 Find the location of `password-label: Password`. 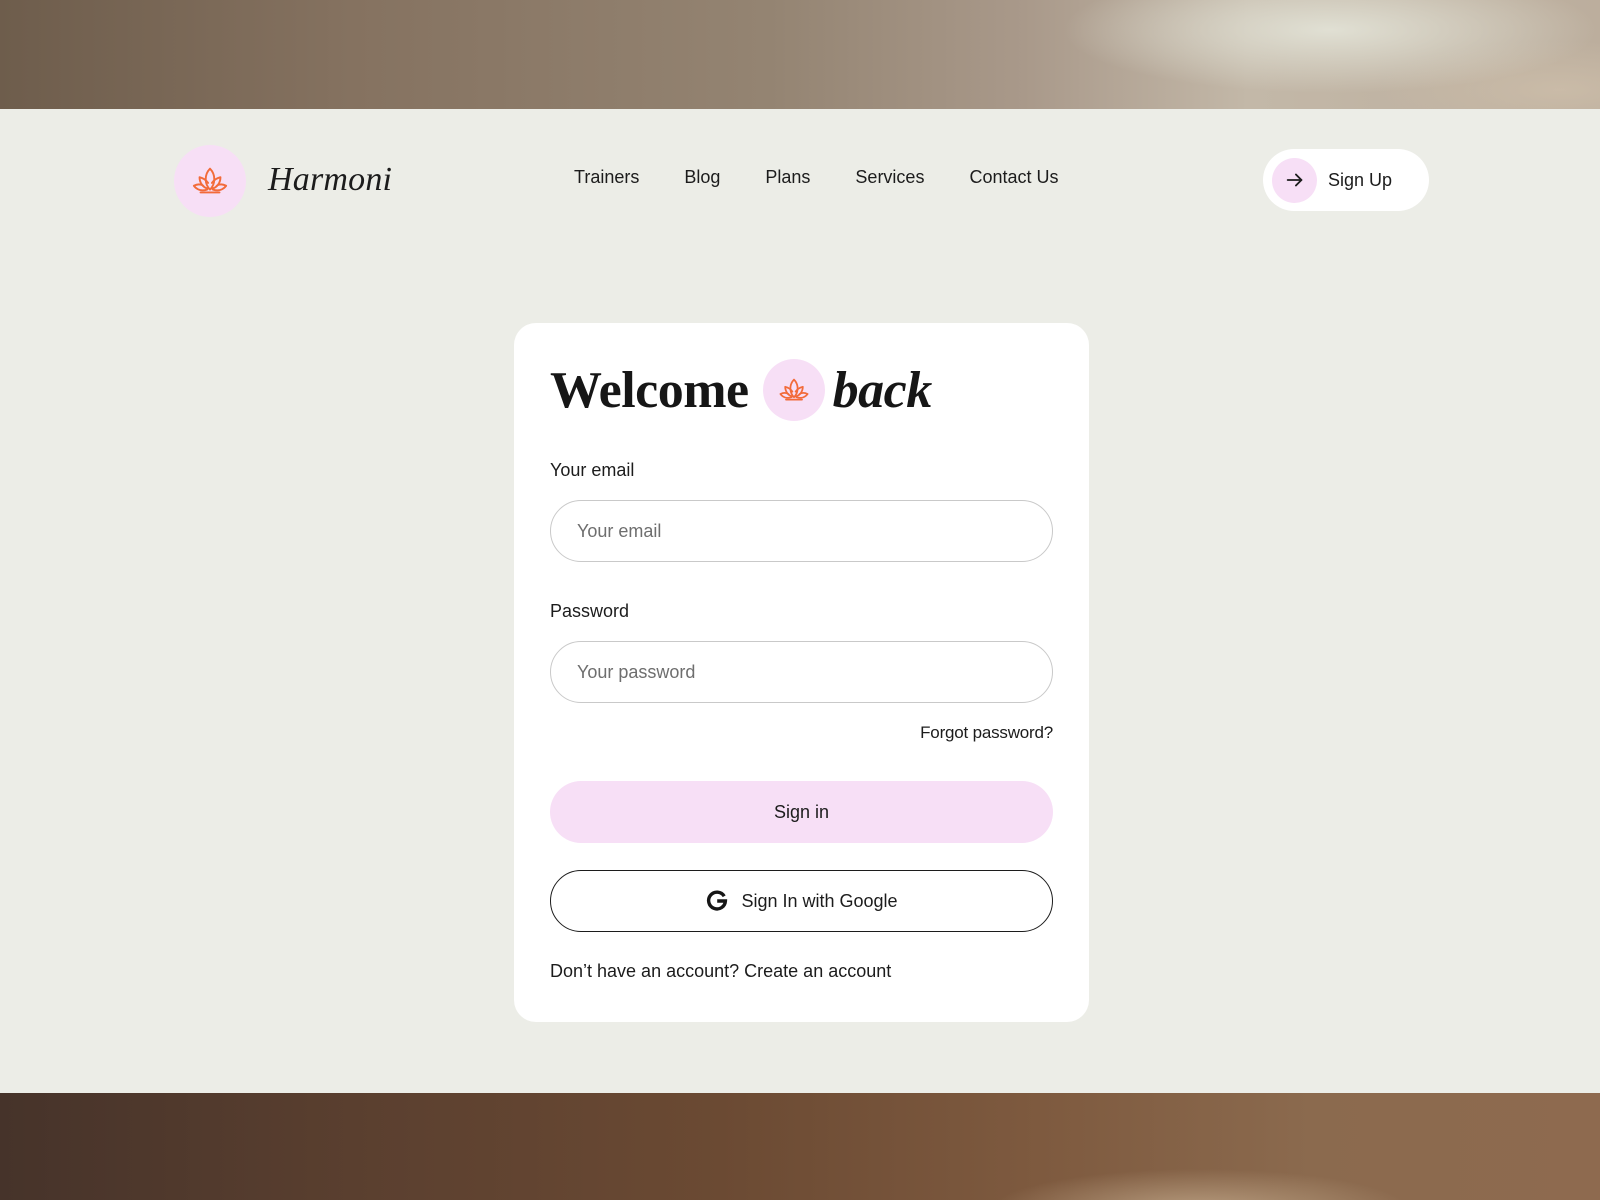

password-label: Password is located at coordinates (590, 611).